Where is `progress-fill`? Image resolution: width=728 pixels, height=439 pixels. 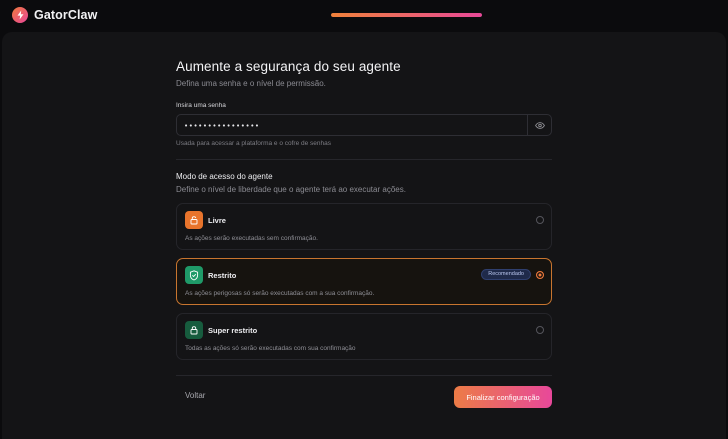
progress-fill is located at coordinates (406, 15).